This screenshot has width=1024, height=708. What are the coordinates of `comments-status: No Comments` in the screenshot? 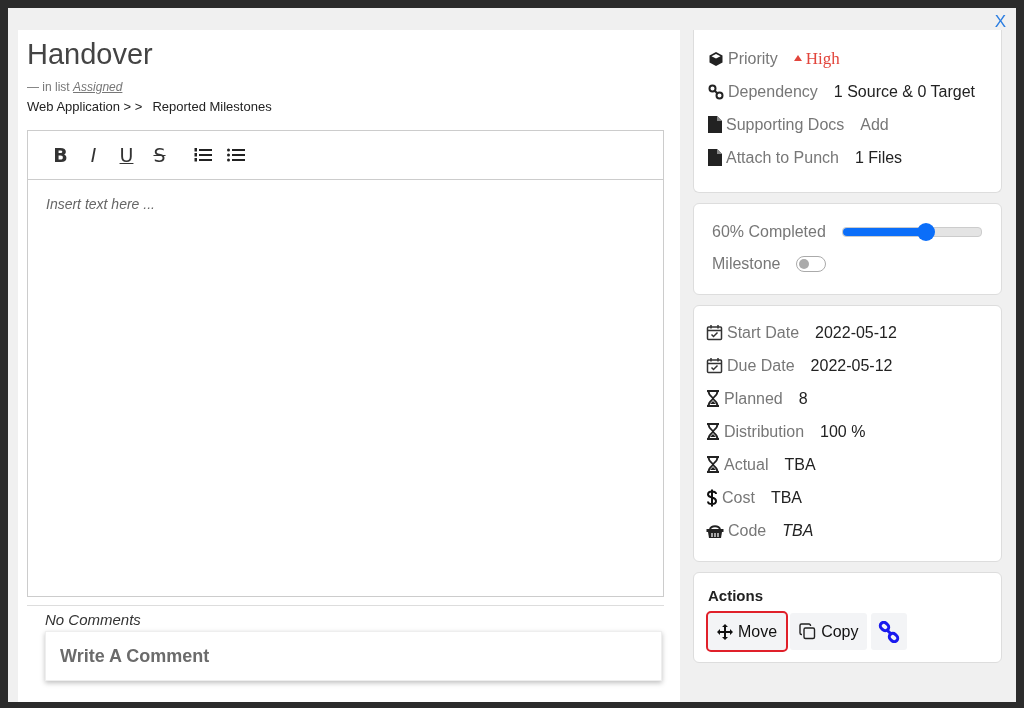 It's located at (93, 619).